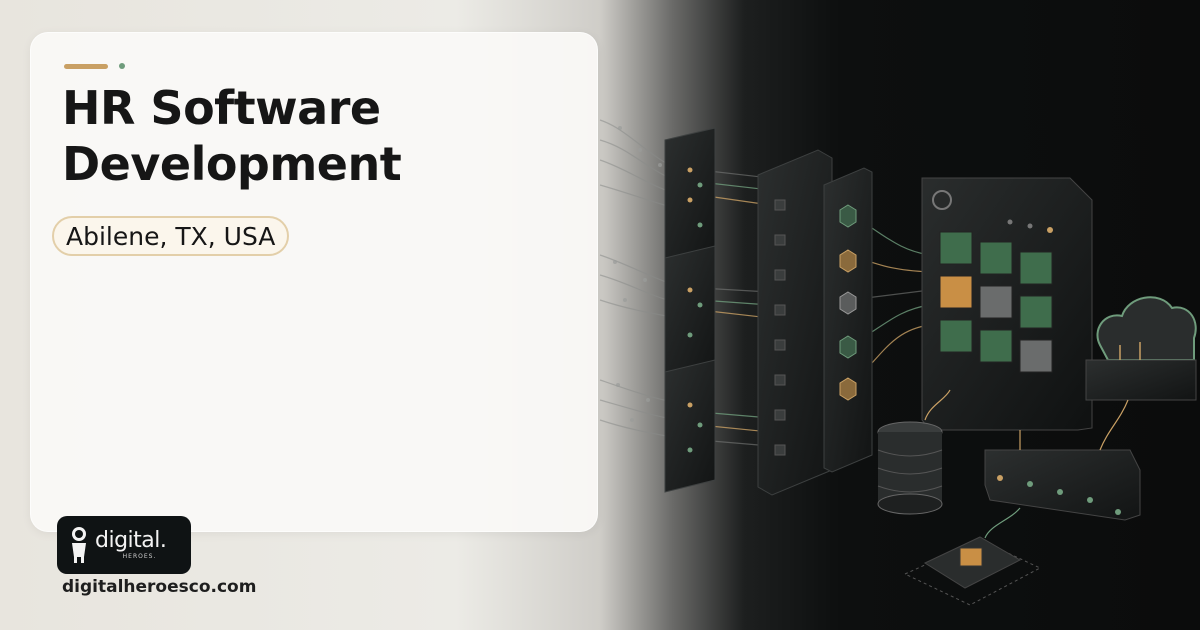 This screenshot has height=630, width=1200. I want to click on node-column, so click(848, 320).